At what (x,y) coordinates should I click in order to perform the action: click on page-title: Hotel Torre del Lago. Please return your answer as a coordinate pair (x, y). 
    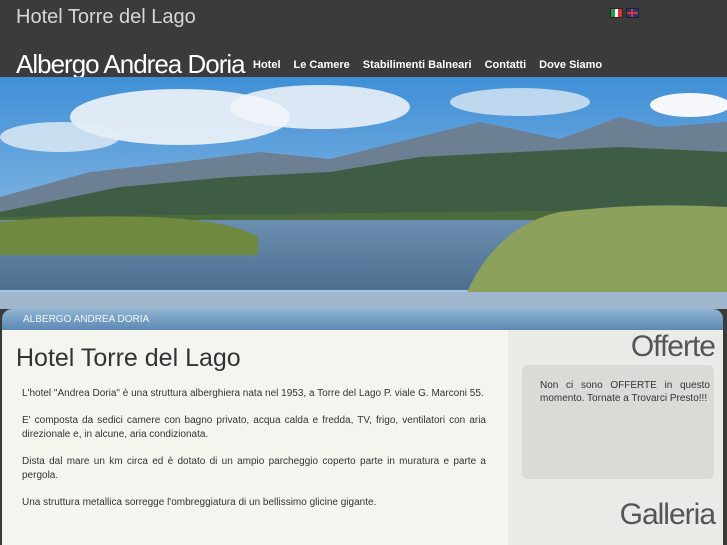
    Looking at the image, I should click on (128, 358).